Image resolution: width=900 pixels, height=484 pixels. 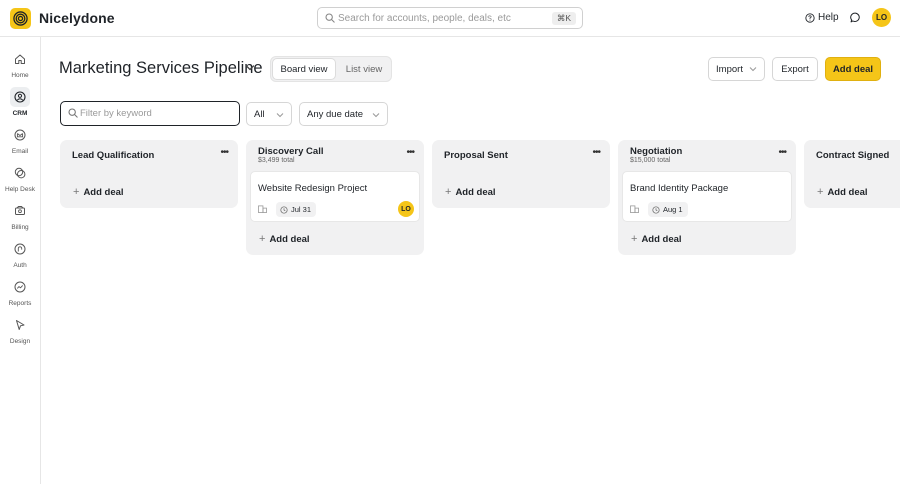 I want to click on import-button: Import, so click(x=736, y=69).